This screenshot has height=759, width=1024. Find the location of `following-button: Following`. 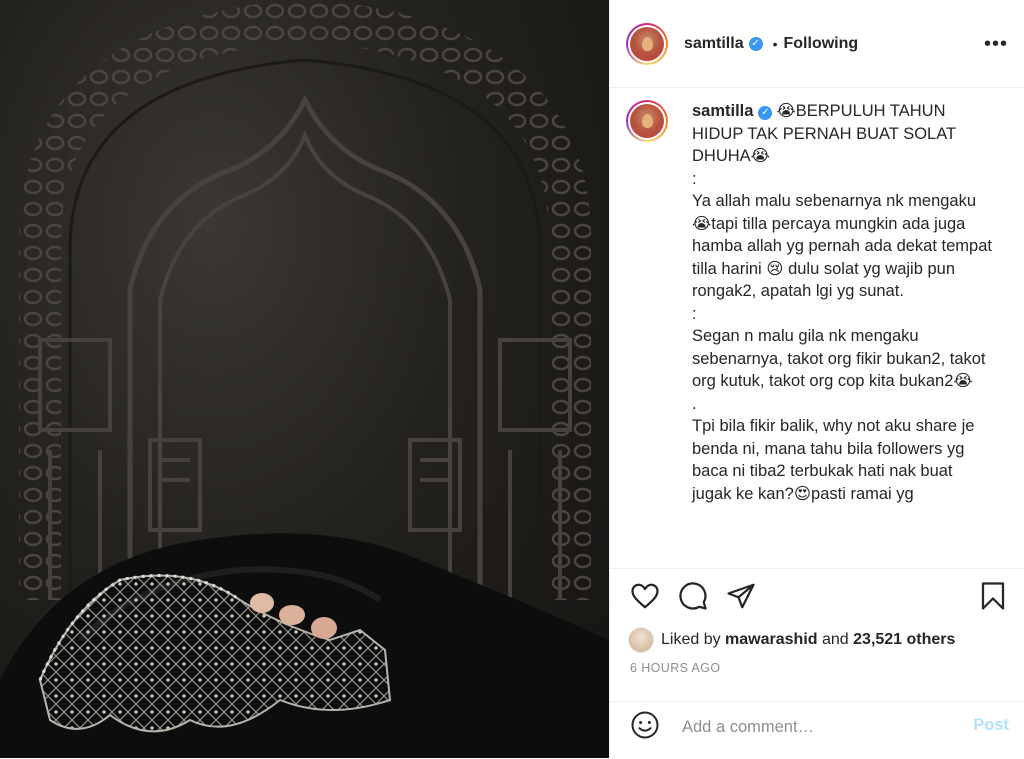

following-button: Following is located at coordinates (821, 44).